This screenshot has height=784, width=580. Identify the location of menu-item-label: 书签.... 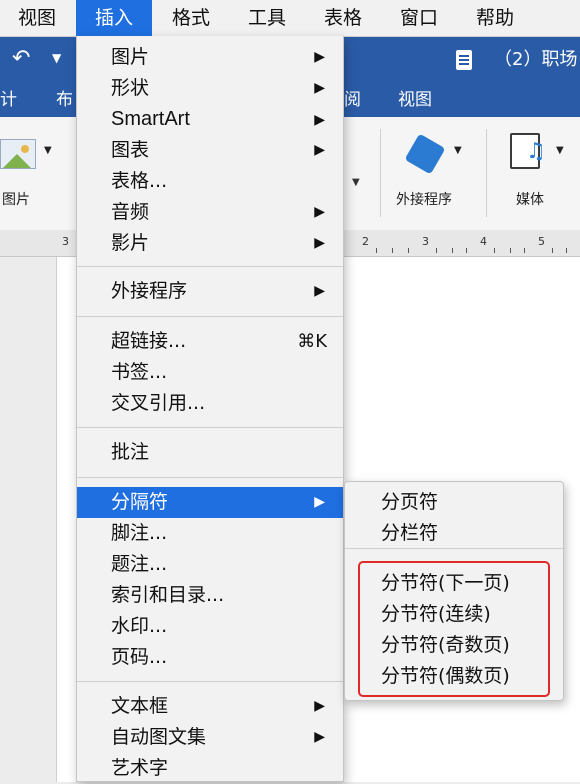
(139, 372).